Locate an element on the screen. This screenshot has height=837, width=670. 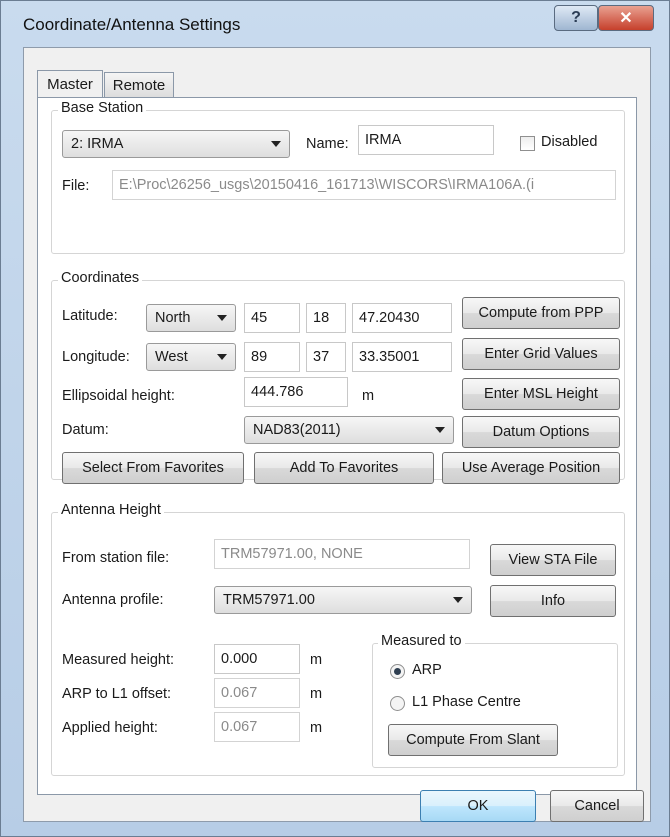
arp-offset-unit: m is located at coordinates (316, 694).